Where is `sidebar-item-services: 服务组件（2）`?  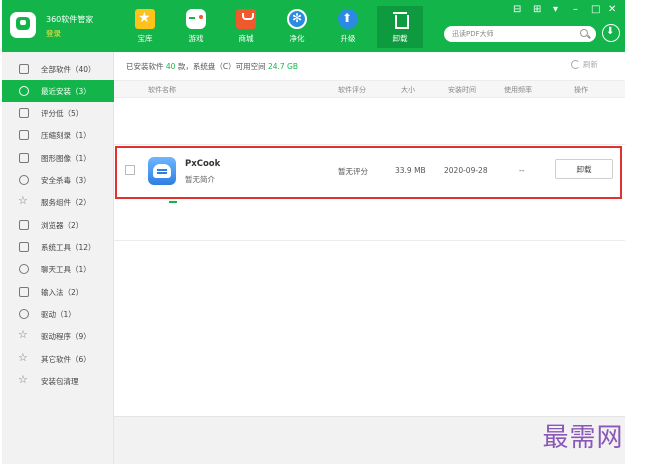
sidebar-item-services: 服务组件（2） is located at coordinates (58, 202).